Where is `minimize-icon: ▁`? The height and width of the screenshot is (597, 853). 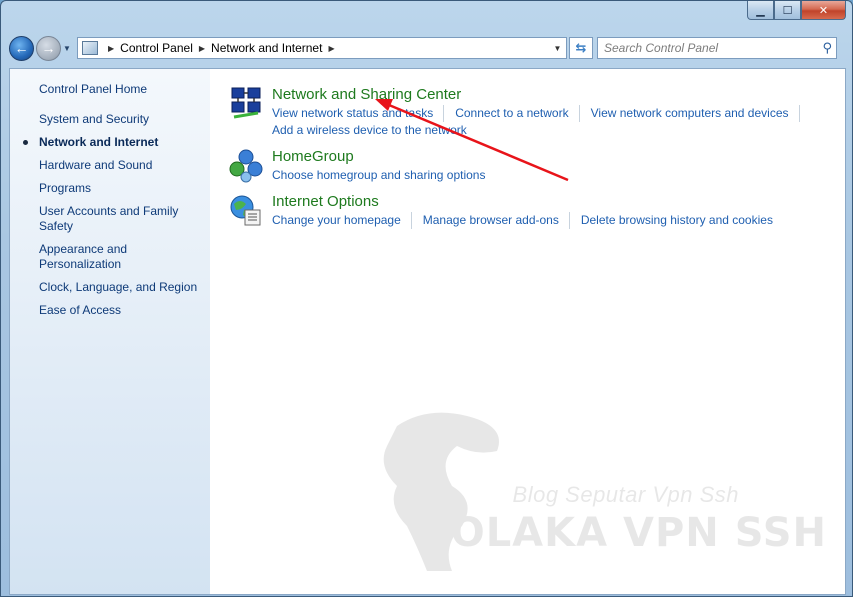 minimize-icon: ▁ is located at coordinates (760, 10).